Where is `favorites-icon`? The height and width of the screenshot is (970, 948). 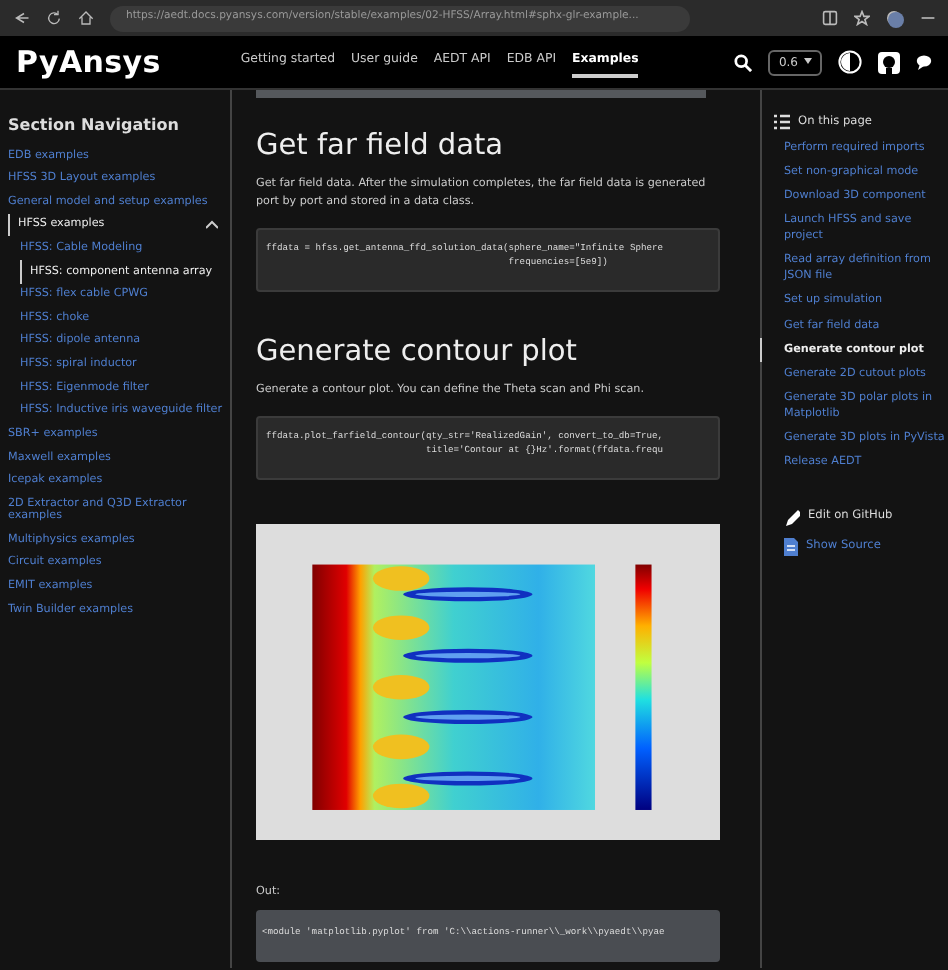
favorites-icon is located at coordinates (862, 18).